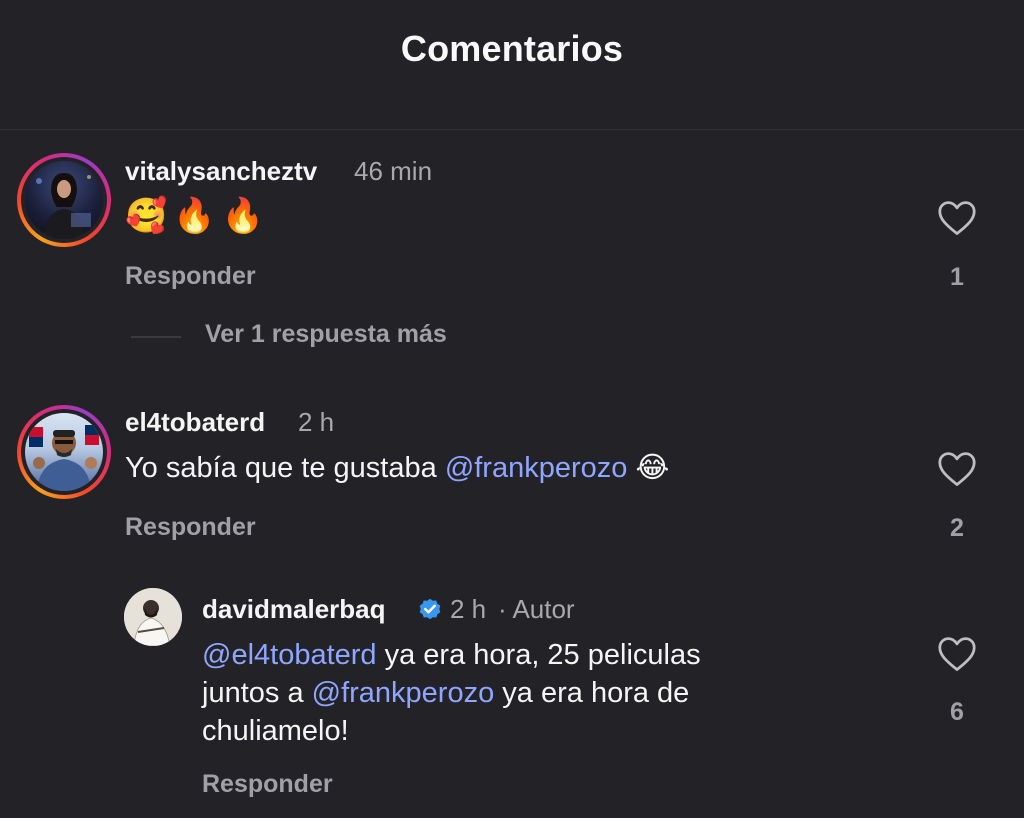  Describe the element at coordinates (316, 422) in the screenshot. I see `comment-timestamp: 2 h` at that location.